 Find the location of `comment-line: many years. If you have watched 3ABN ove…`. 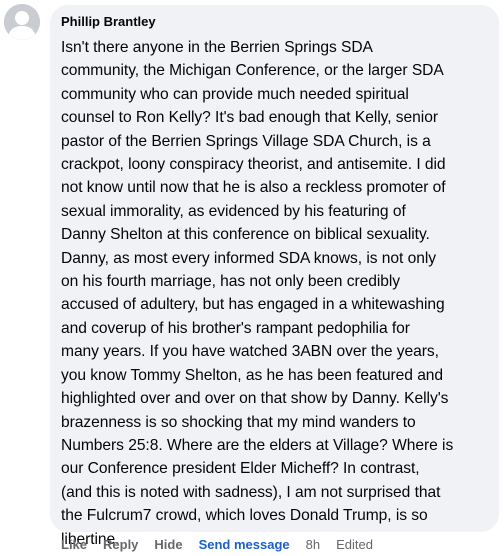

comment-line: many years. If you have watched 3ABN ove… is located at coordinates (250, 352).